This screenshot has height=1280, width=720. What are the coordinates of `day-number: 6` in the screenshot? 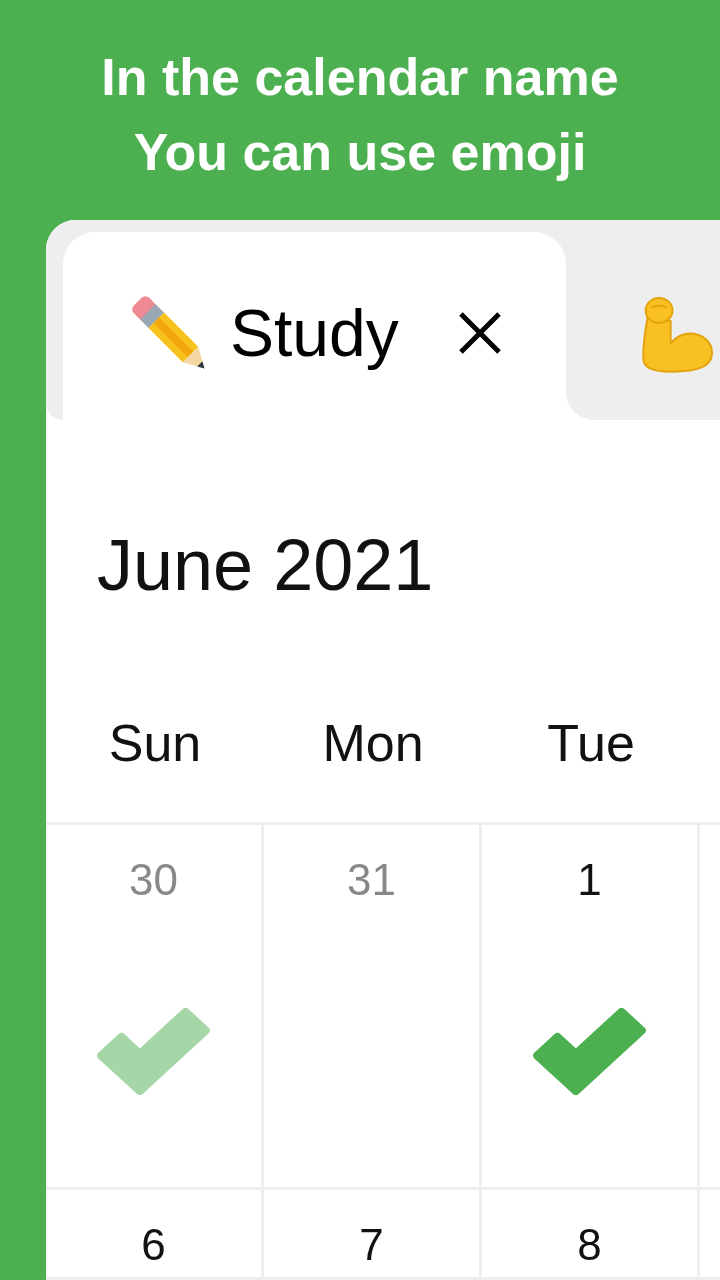 It's located at (153, 1245).